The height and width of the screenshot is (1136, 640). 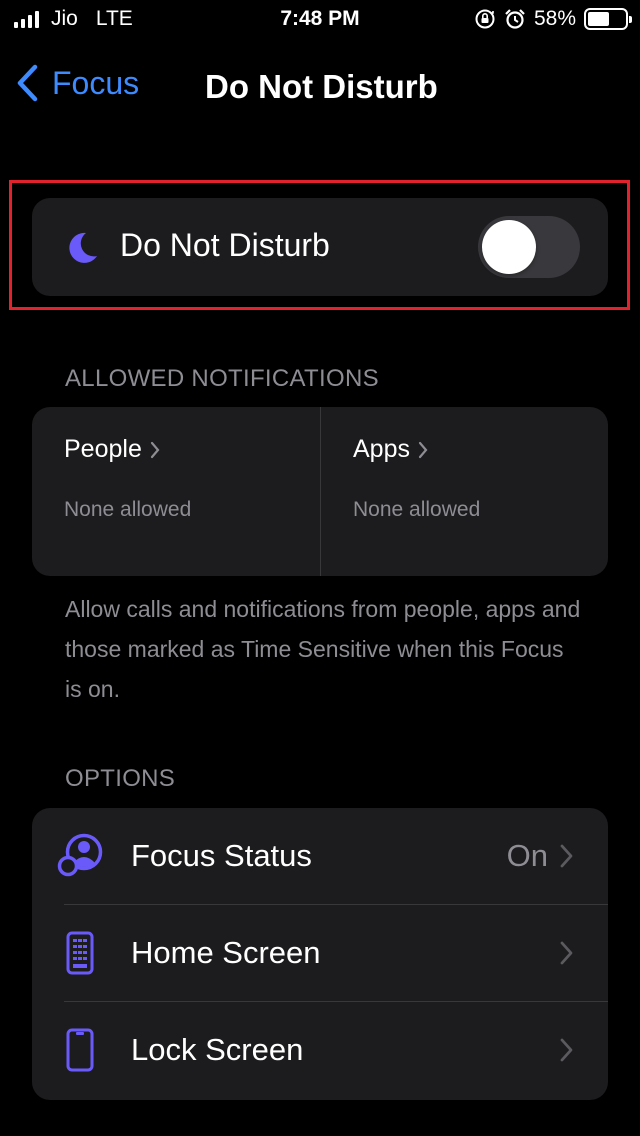 I want to click on lock-screen-icon, so click(x=80, y=1050).